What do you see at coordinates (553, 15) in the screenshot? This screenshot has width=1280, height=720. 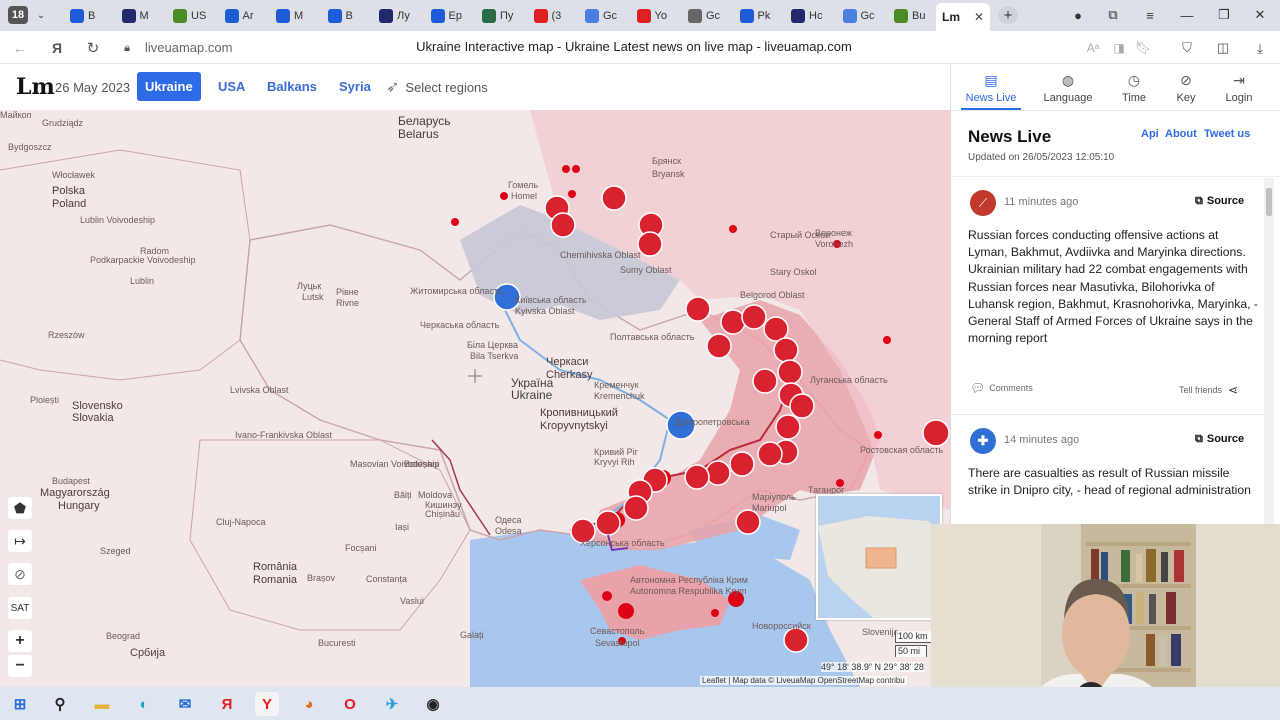 I see `browser-tab: (3` at bounding box center [553, 15].